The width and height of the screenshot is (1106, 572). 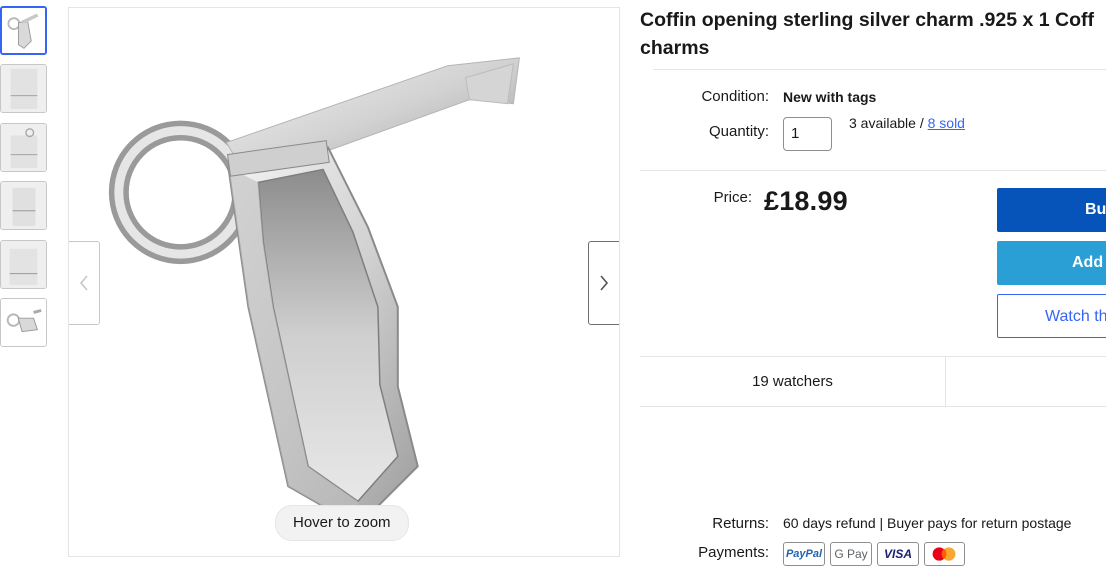 What do you see at coordinates (675, 48) in the screenshot?
I see `listing-title-line-2: charms` at bounding box center [675, 48].